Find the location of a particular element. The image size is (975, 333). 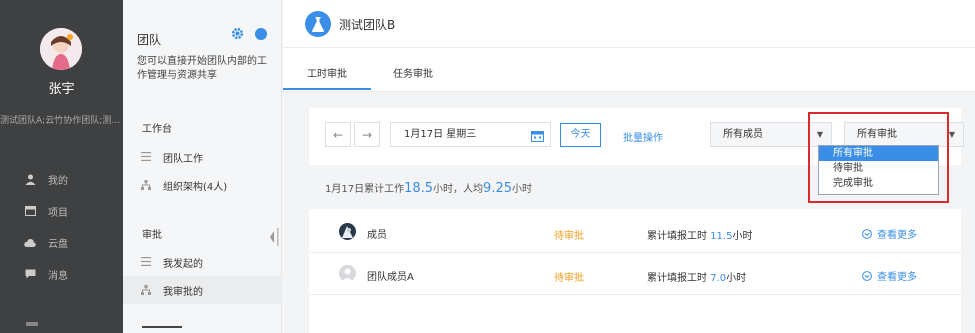

nav-item-mine: 我的 is located at coordinates (46, 179).